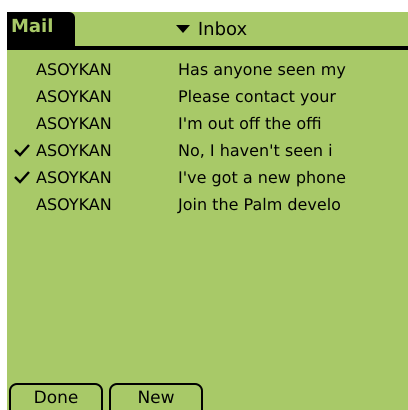  I want to click on message-subject: Has anyone seen my, so click(262, 69).